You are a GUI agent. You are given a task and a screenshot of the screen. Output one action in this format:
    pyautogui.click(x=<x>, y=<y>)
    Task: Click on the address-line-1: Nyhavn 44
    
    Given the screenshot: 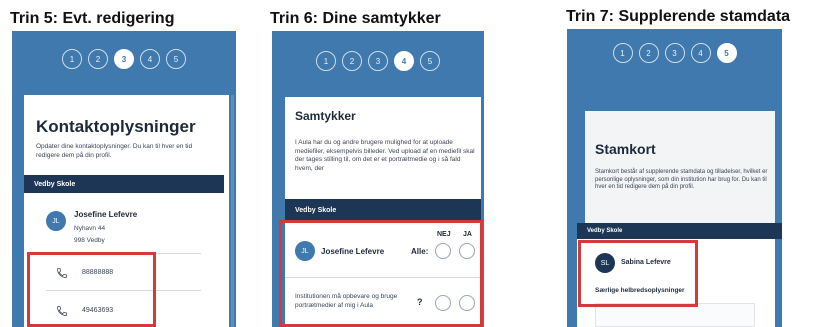 What is the action you would take?
    pyautogui.click(x=90, y=228)
    